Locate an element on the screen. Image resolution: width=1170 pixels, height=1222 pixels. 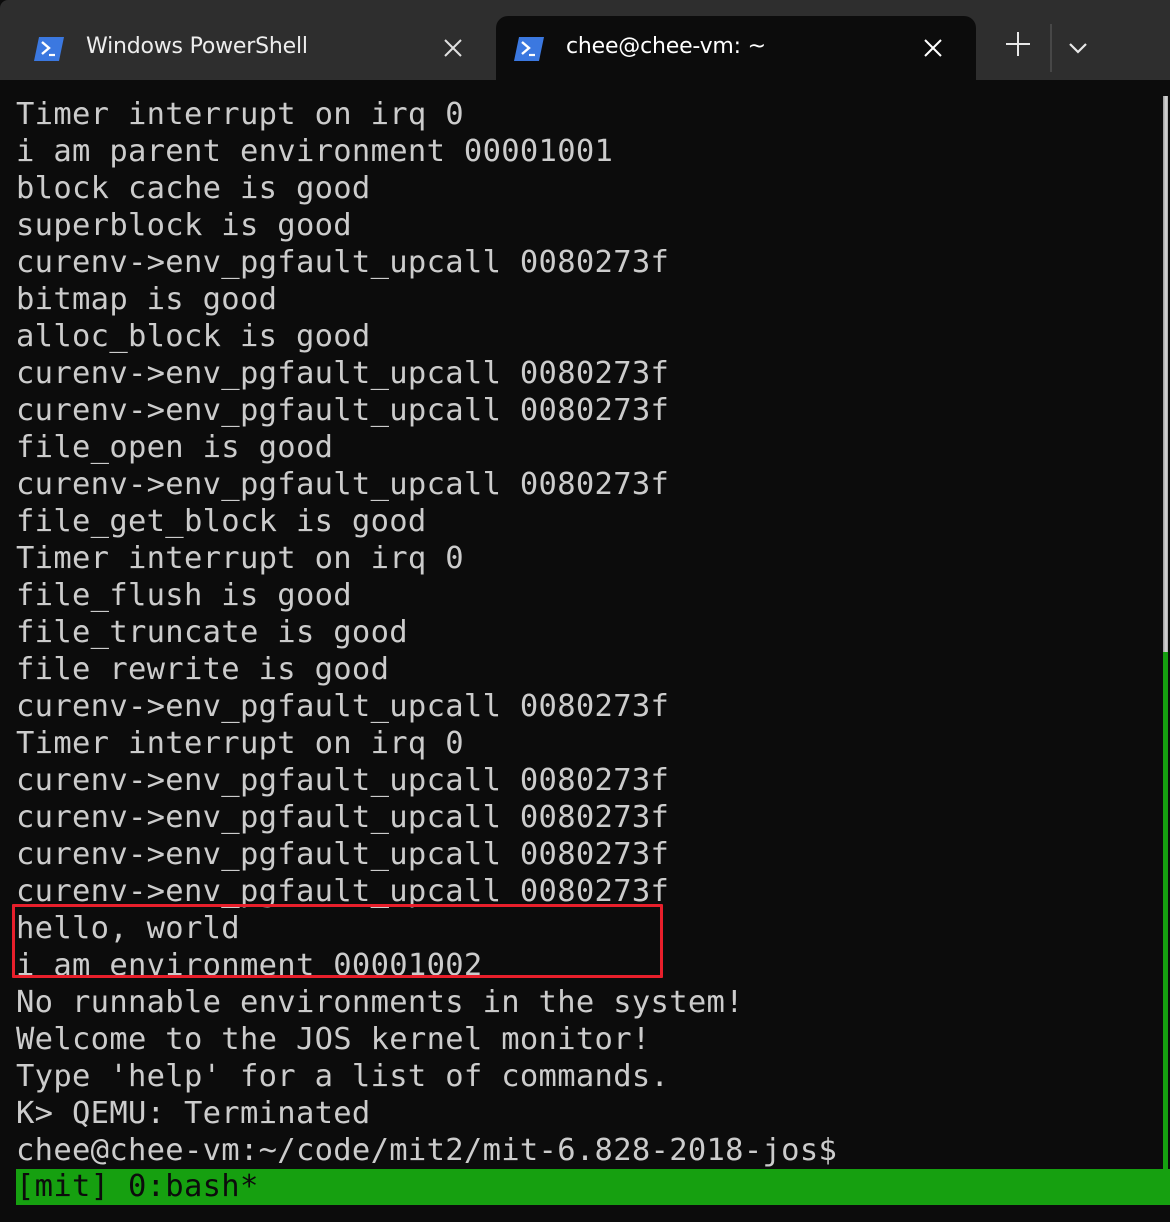
tab-chee-vm: chee@chee-vm: ~ is located at coordinates (736, 48).